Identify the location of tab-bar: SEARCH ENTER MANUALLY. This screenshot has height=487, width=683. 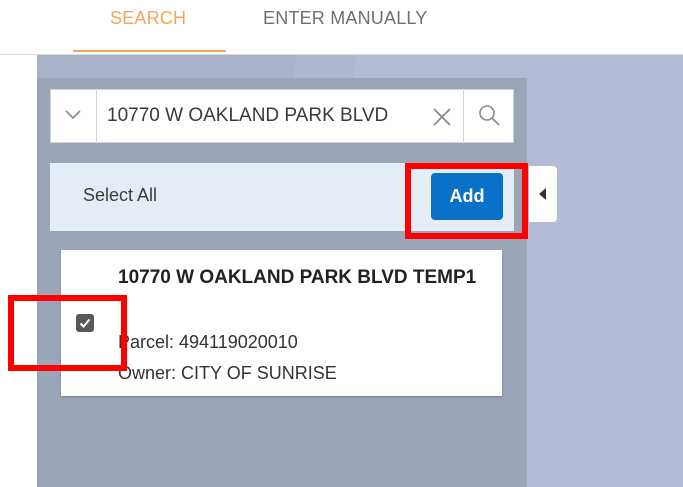
(341, 27).